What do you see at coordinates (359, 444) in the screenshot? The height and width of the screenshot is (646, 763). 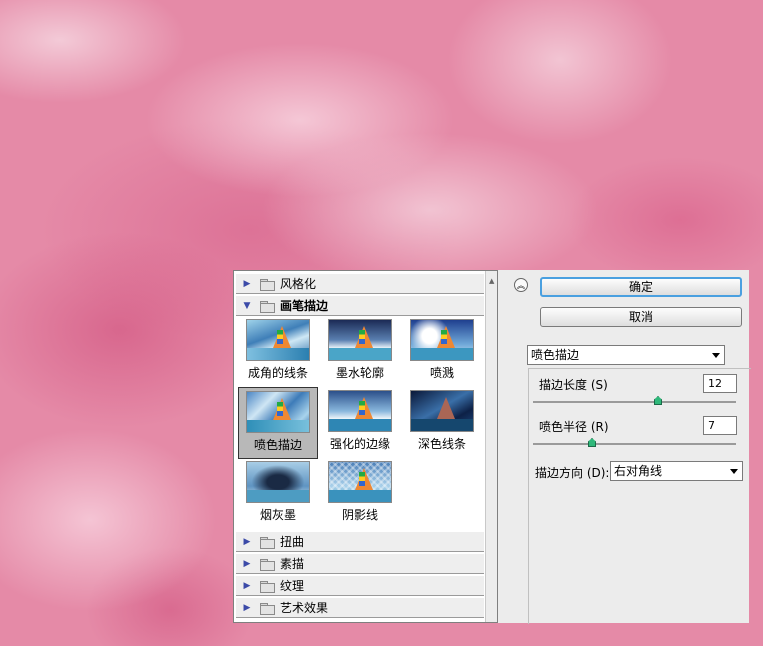 I see `filter-thumb-label: 强化的边缘` at bounding box center [359, 444].